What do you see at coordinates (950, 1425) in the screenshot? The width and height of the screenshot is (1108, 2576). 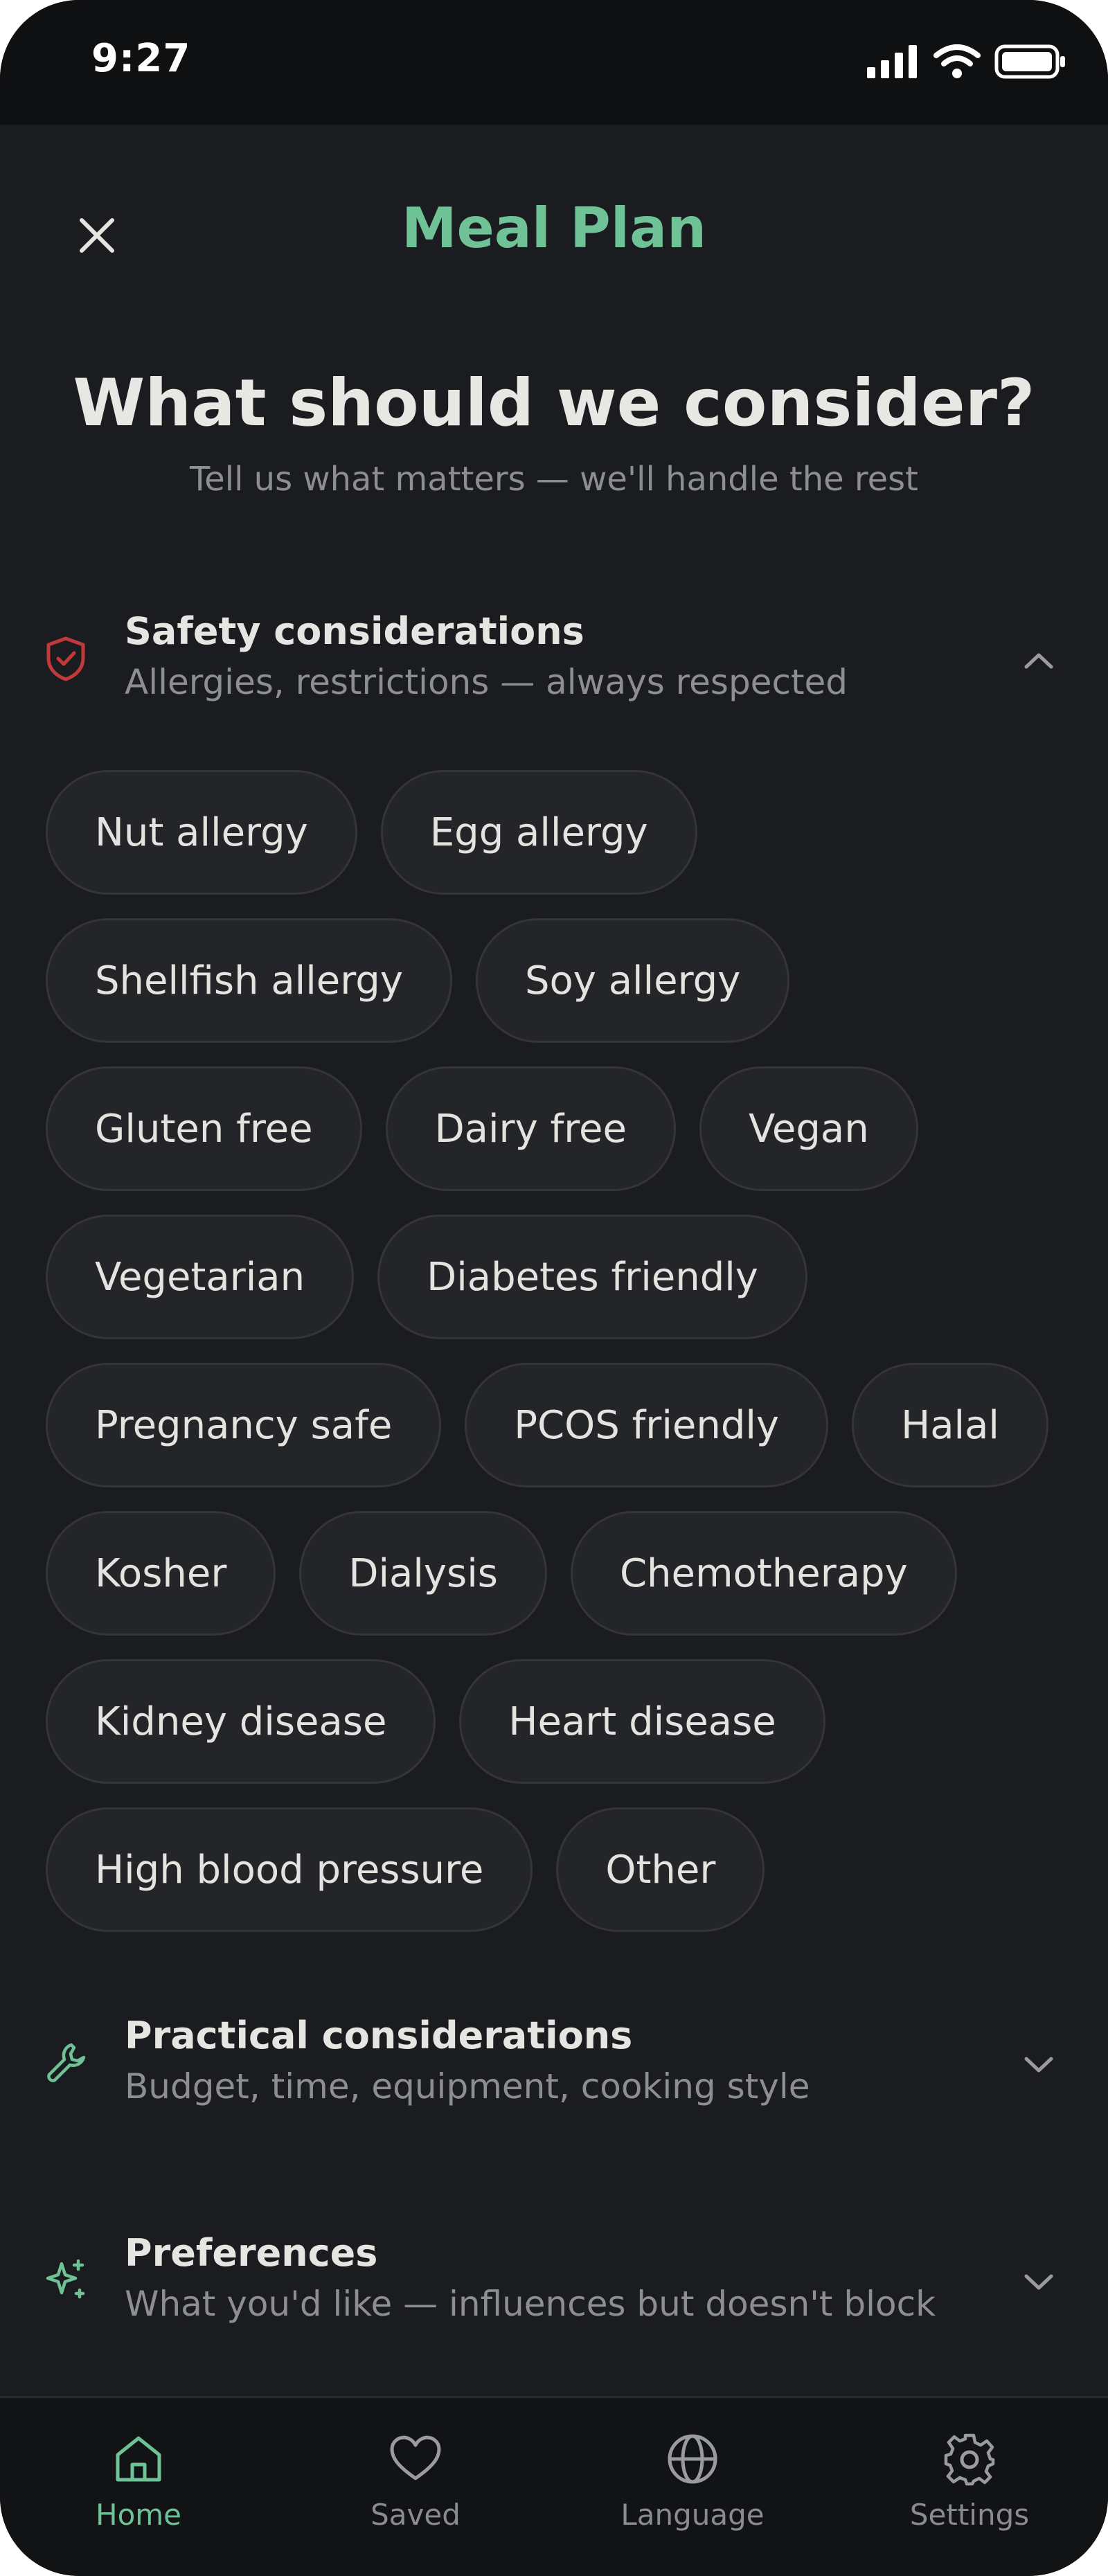 I see `option-chip: Halal` at bounding box center [950, 1425].